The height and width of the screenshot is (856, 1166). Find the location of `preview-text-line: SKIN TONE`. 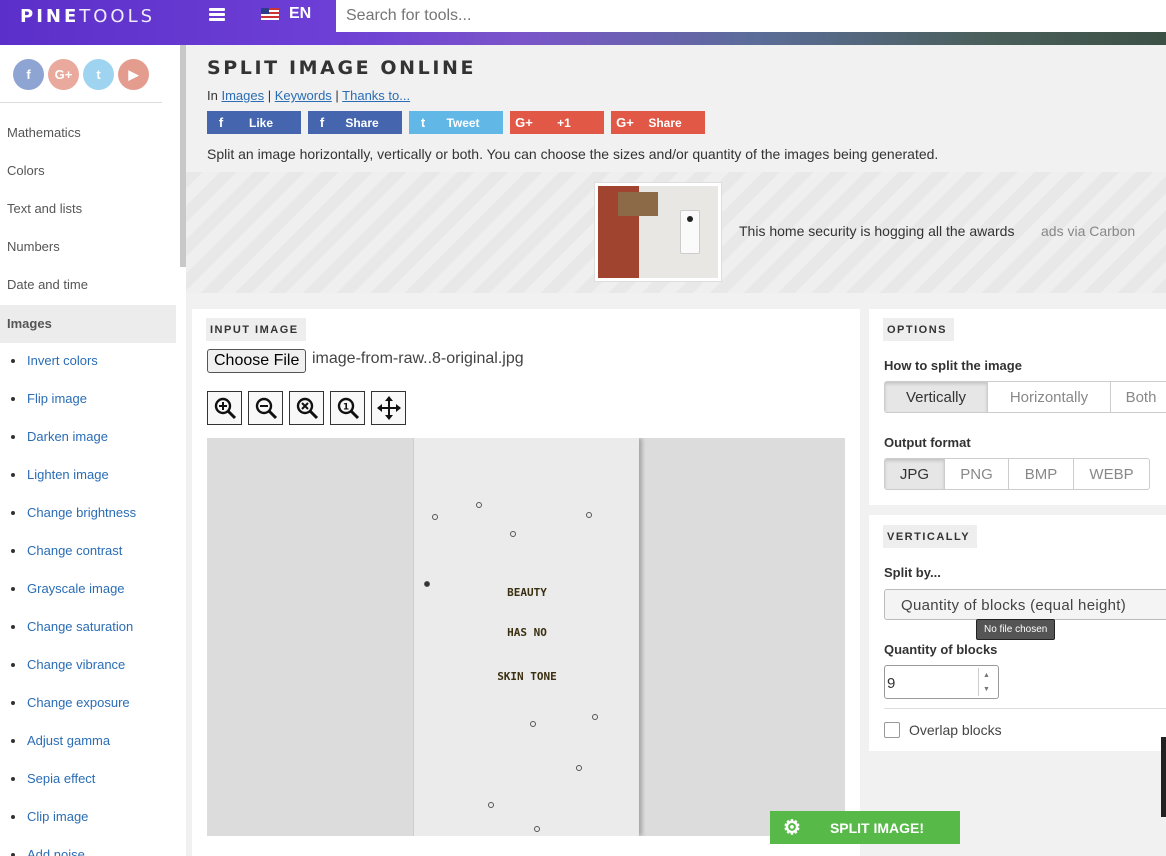

preview-text-line: SKIN TONE is located at coordinates (527, 676).